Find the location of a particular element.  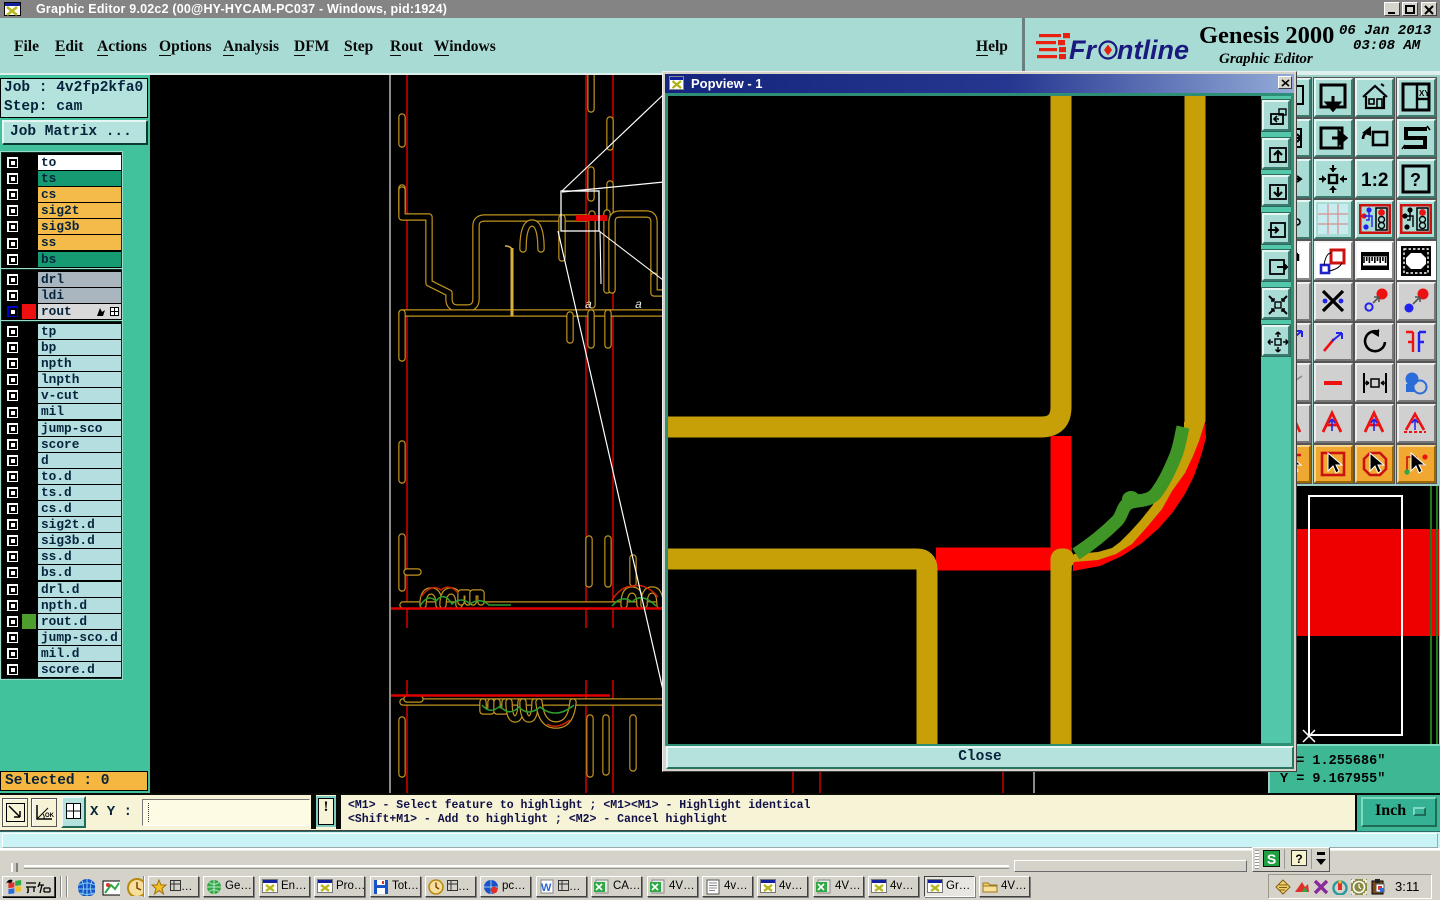

svg-text: W is located at coordinates (546, 888).